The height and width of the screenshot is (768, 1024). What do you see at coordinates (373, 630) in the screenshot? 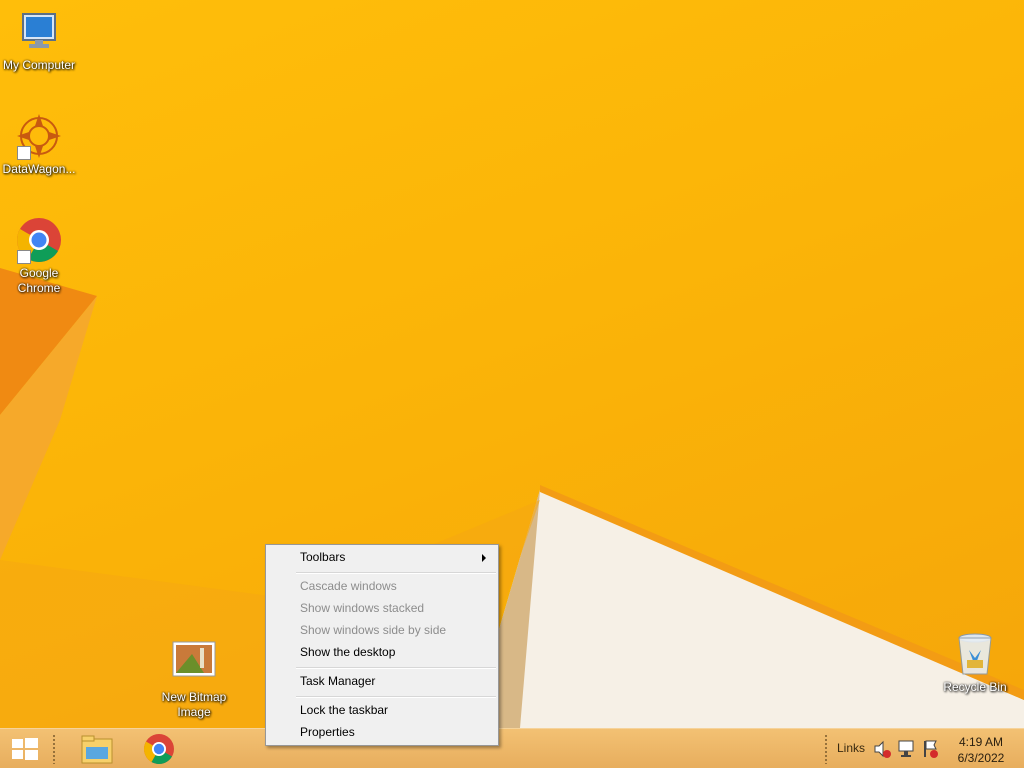
I see `menu-item-label: Show windows side by side` at bounding box center [373, 630].